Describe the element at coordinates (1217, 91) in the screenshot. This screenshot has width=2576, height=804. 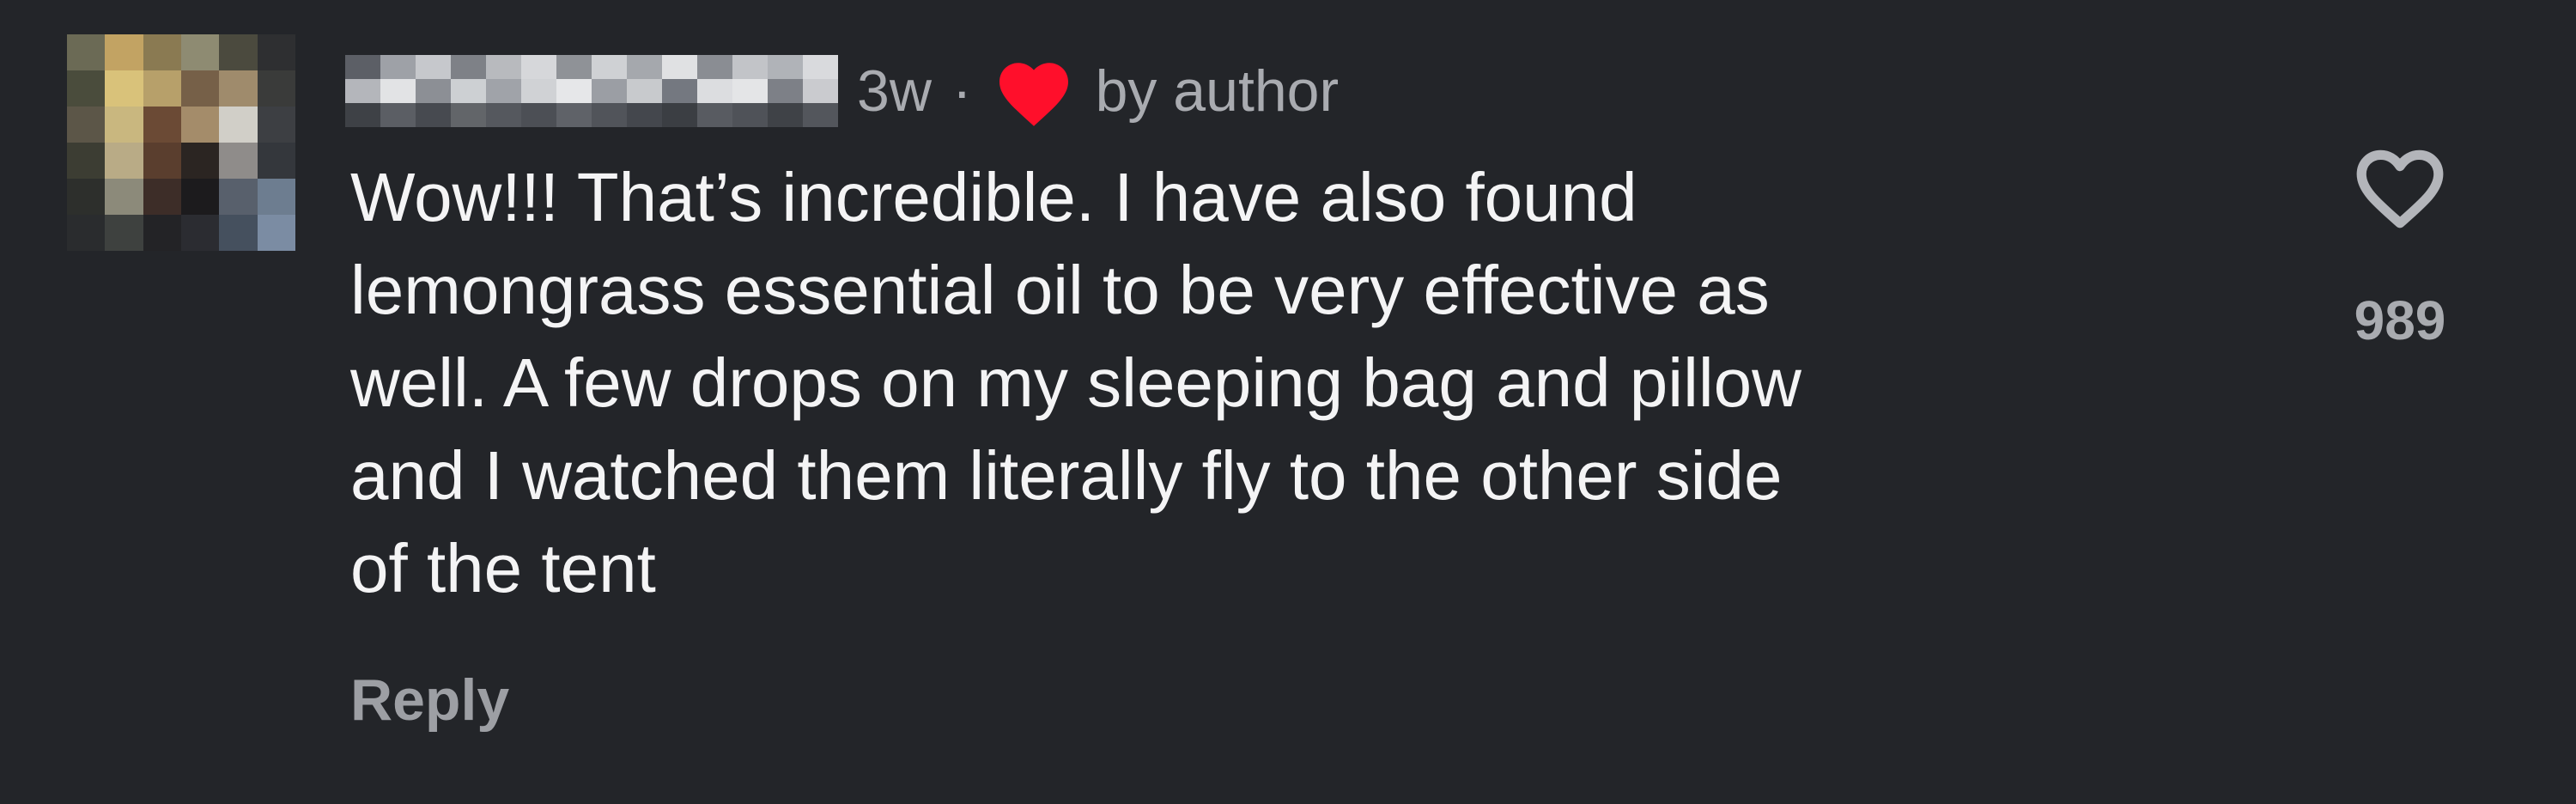
I see `liked-by-author-label: by author` at that location.